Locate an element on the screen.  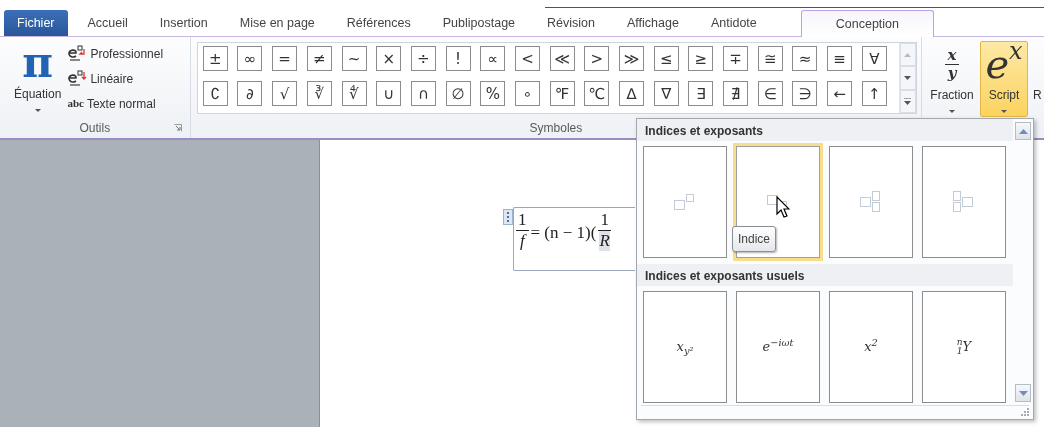
symbol-button: ± is located at coordinates (215, 58).